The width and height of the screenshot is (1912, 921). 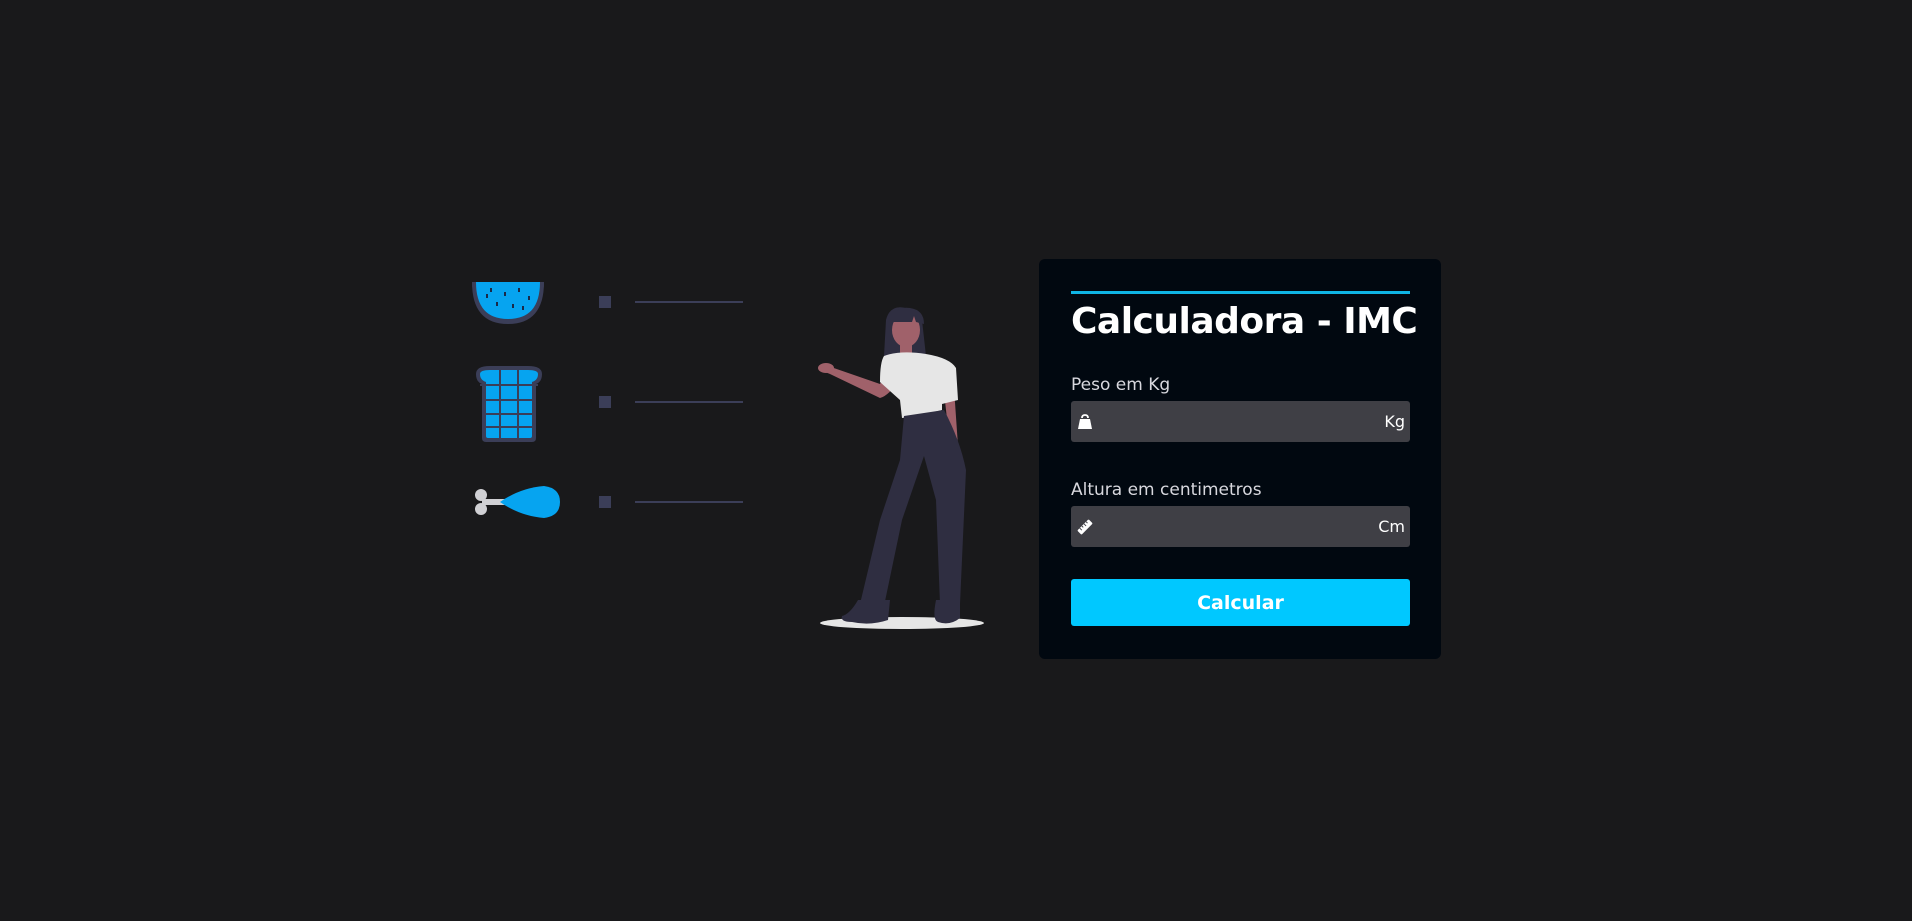 I want to click on chicken-leg-icon, so click(x=517, y=502).